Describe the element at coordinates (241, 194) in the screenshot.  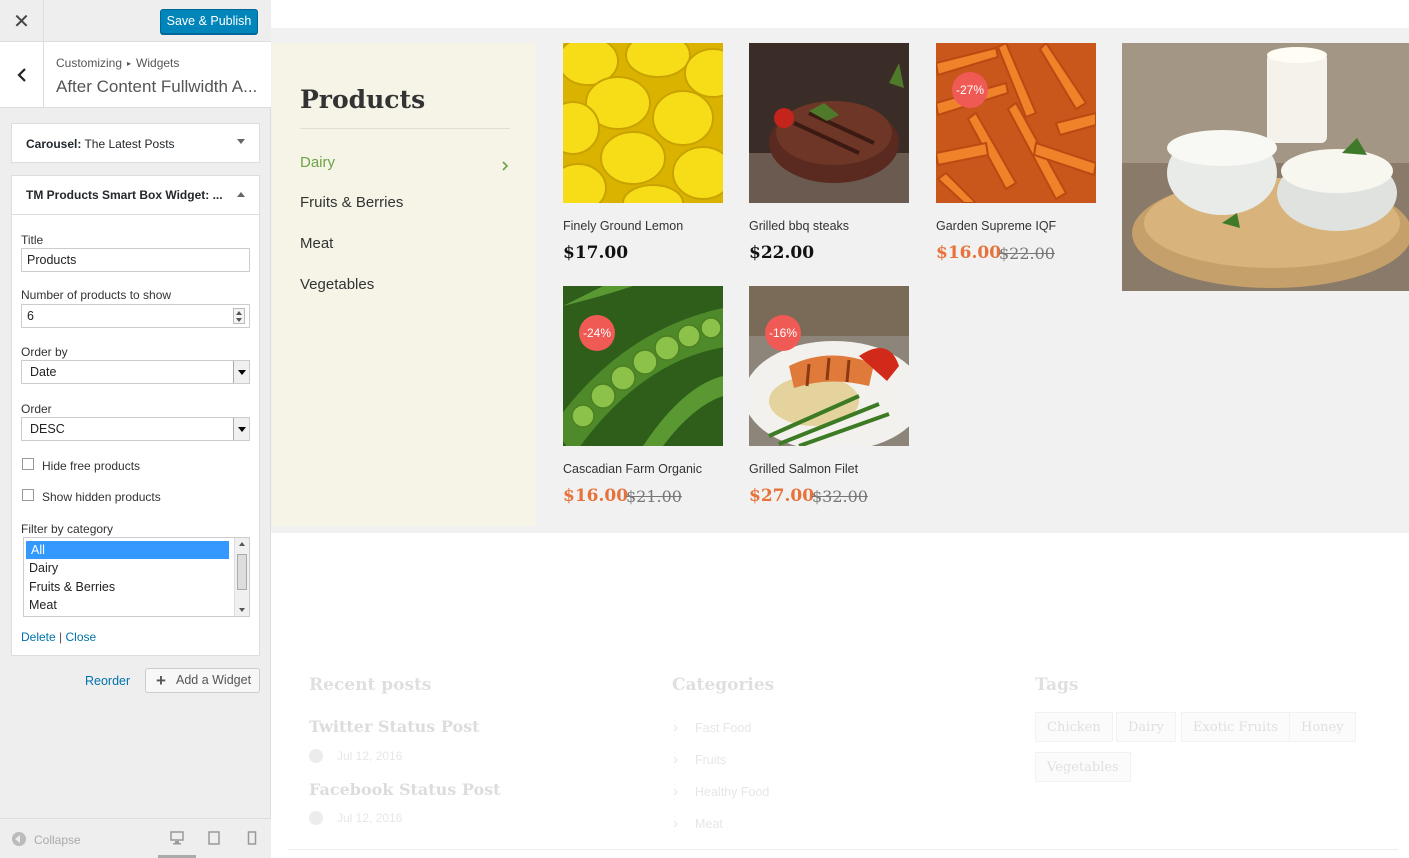
I see `collapse-arrow-icon` at that location.